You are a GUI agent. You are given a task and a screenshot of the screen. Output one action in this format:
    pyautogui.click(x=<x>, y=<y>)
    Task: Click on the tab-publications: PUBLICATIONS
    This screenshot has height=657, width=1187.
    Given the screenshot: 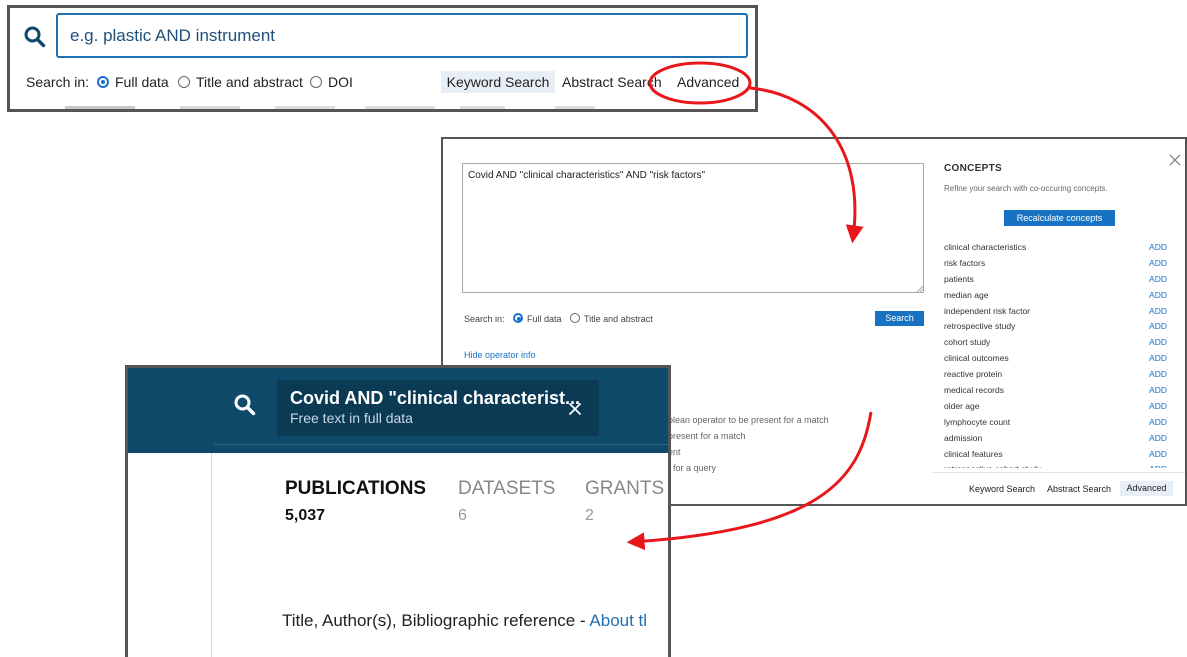 What is the action you would take?
    pyautogui.click(x=355, y=489)
    